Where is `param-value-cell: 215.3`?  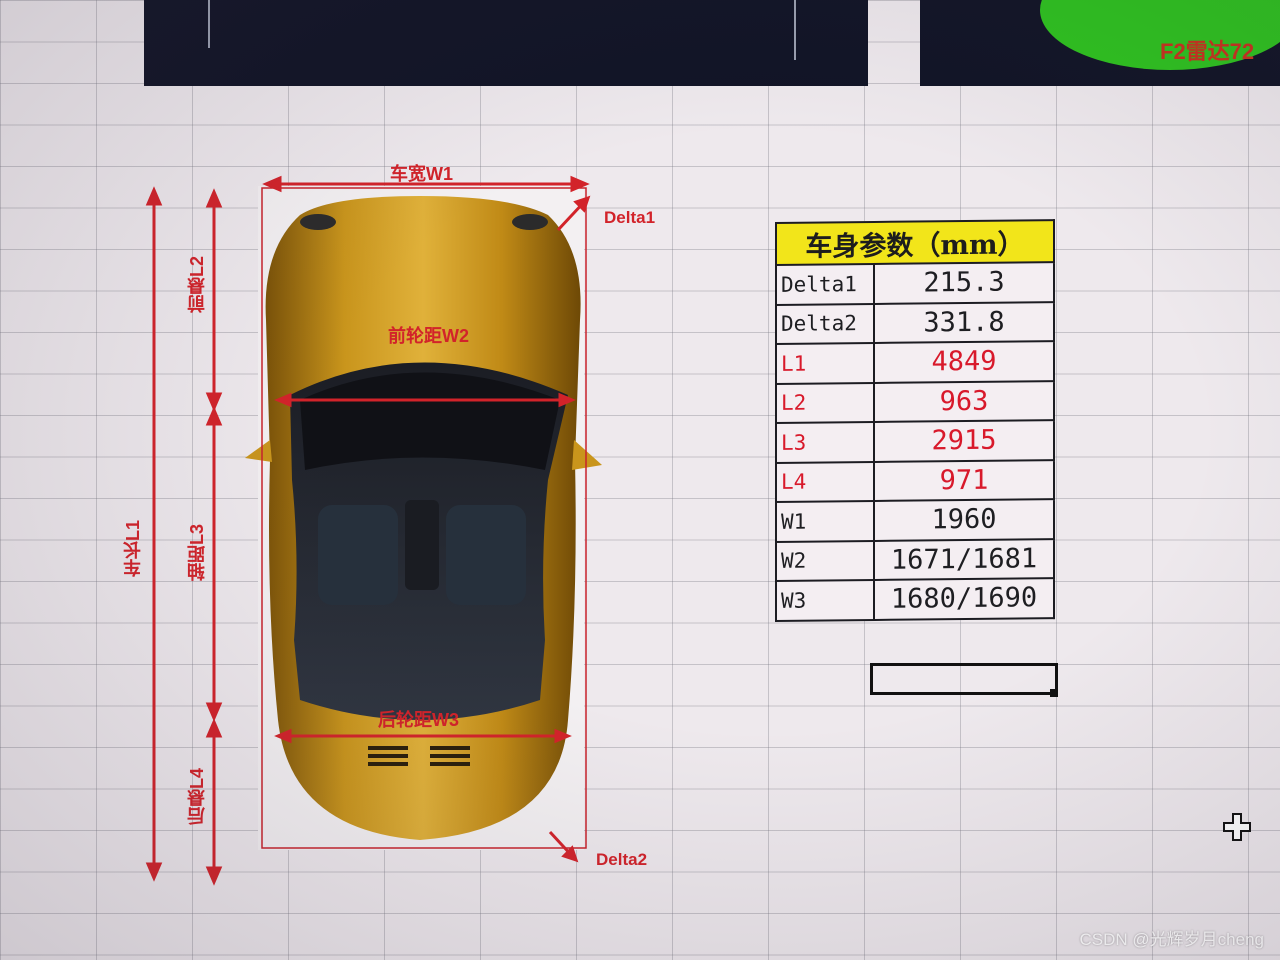
param-value-cell: 215.3 is located at coordinates (964, 283).